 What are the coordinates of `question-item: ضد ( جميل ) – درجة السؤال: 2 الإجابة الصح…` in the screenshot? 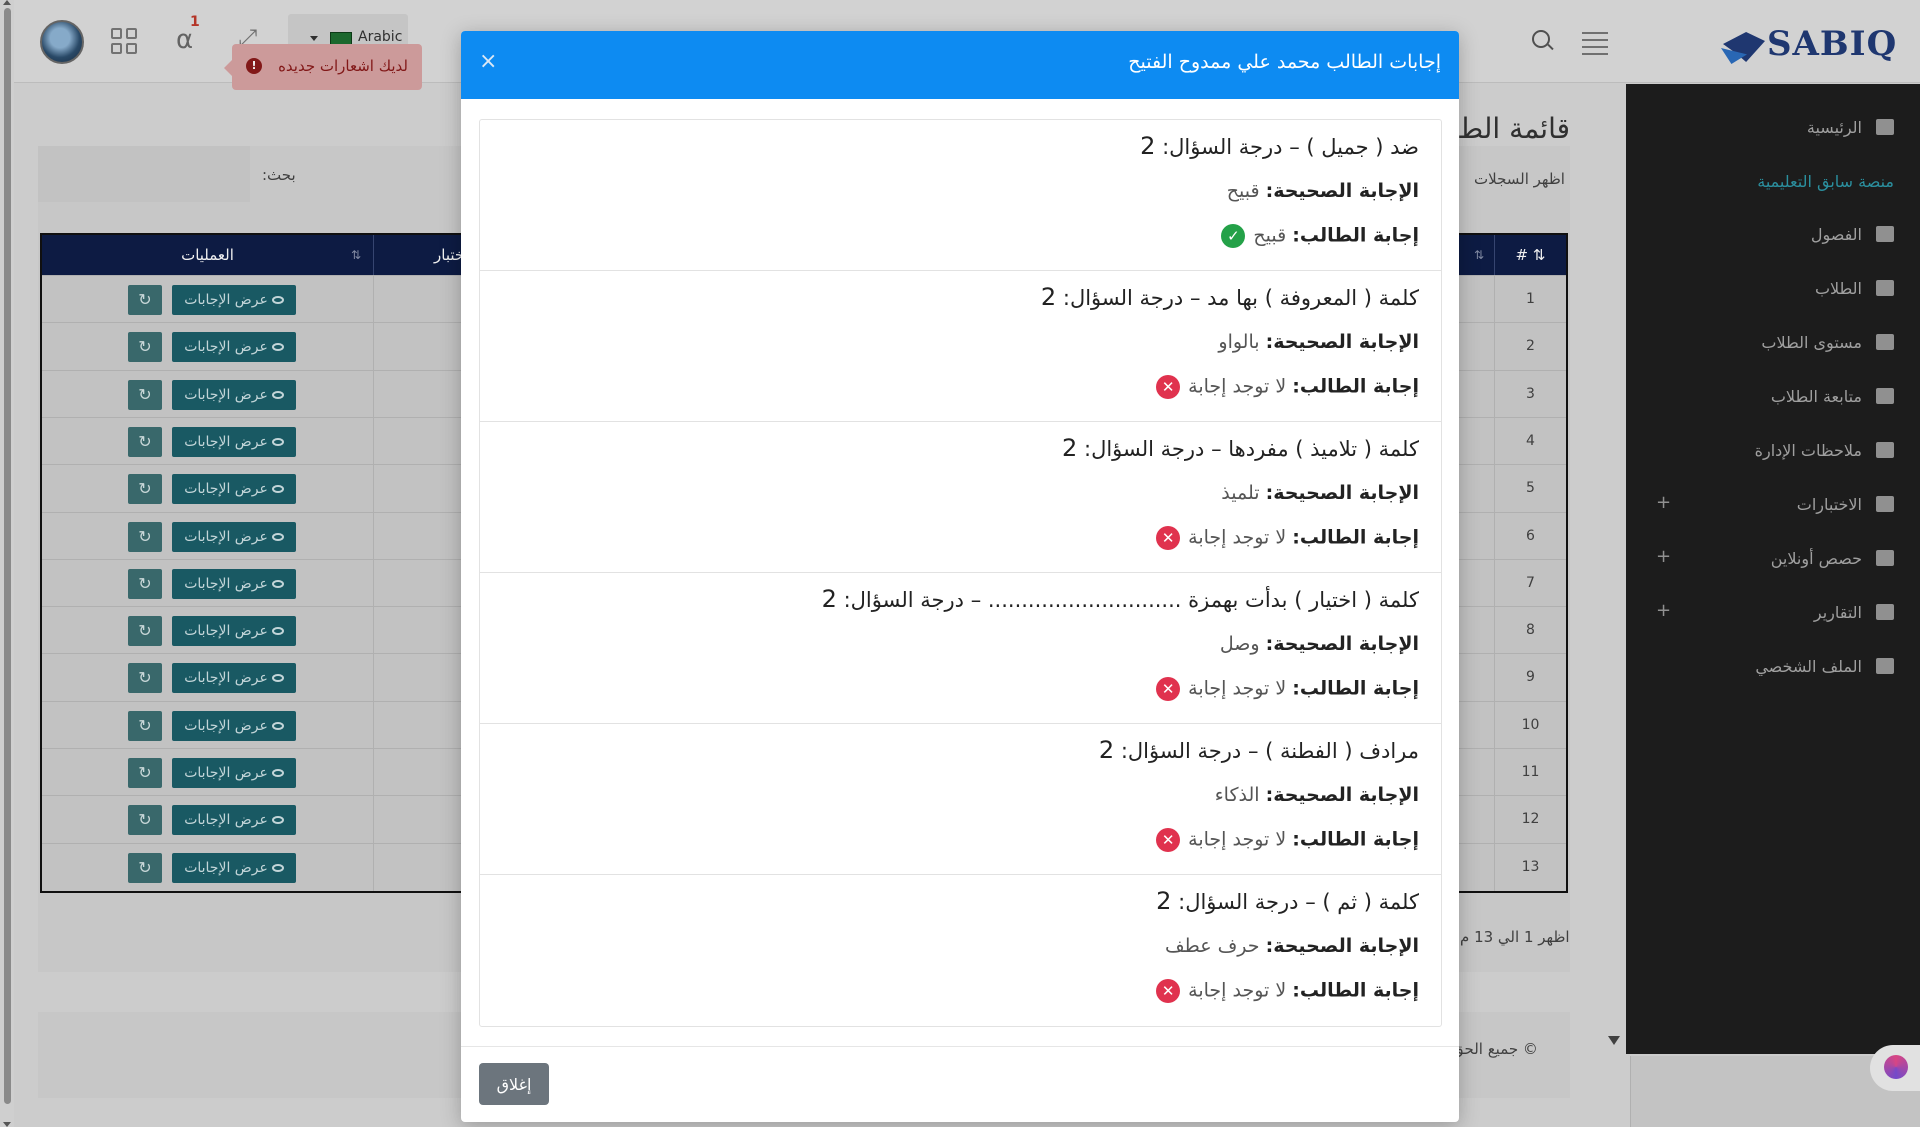 It's located at (960, 195).